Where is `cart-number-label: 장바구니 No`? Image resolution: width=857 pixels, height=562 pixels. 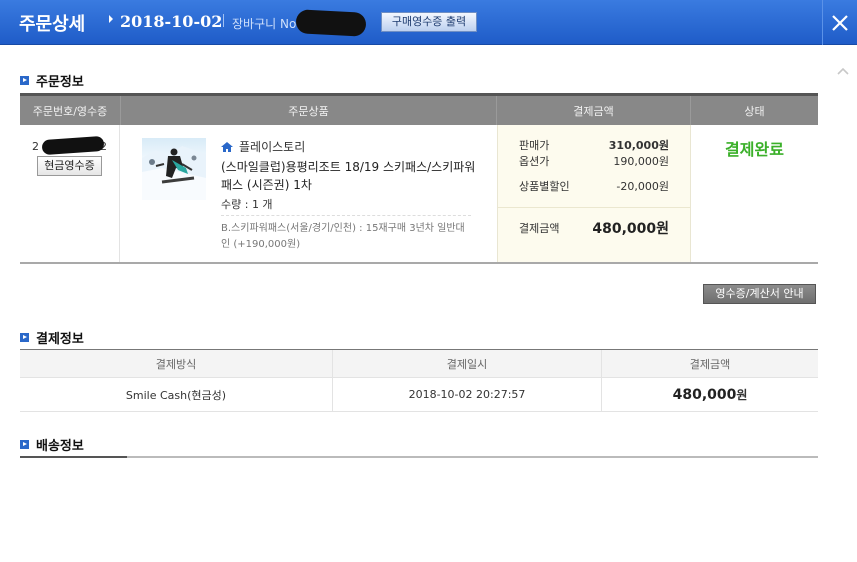 cart-number-label: 장바구니 No is located at coordinates (264, 24).